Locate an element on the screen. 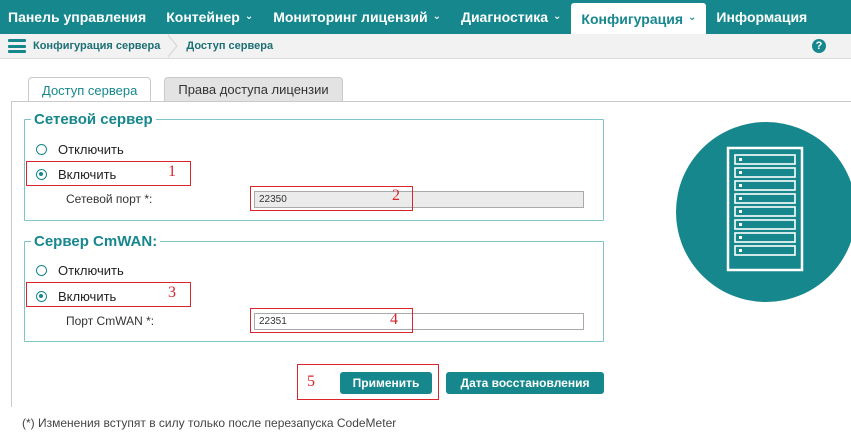 This screenshot has width=851, height=439. nav-label: Панель управления is located at coordinates (77, 17).